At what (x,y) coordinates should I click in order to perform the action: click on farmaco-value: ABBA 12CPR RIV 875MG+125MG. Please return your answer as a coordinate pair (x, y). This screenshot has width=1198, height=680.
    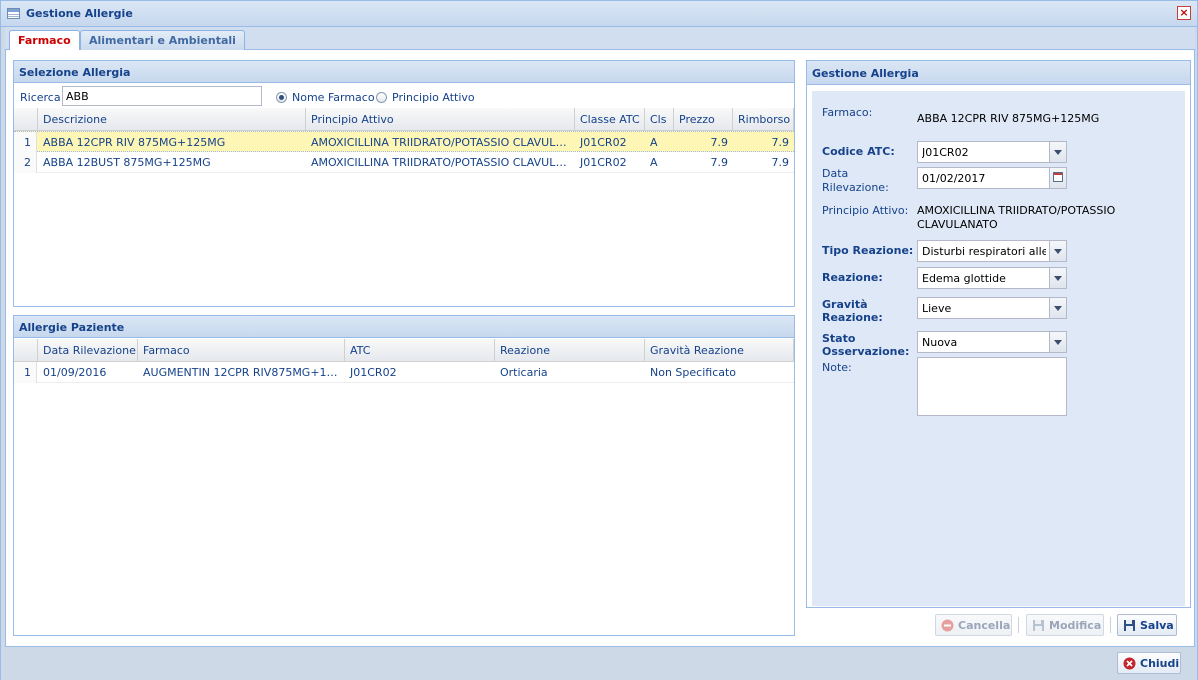
    Looking at the image, I should click on (1008, 118).